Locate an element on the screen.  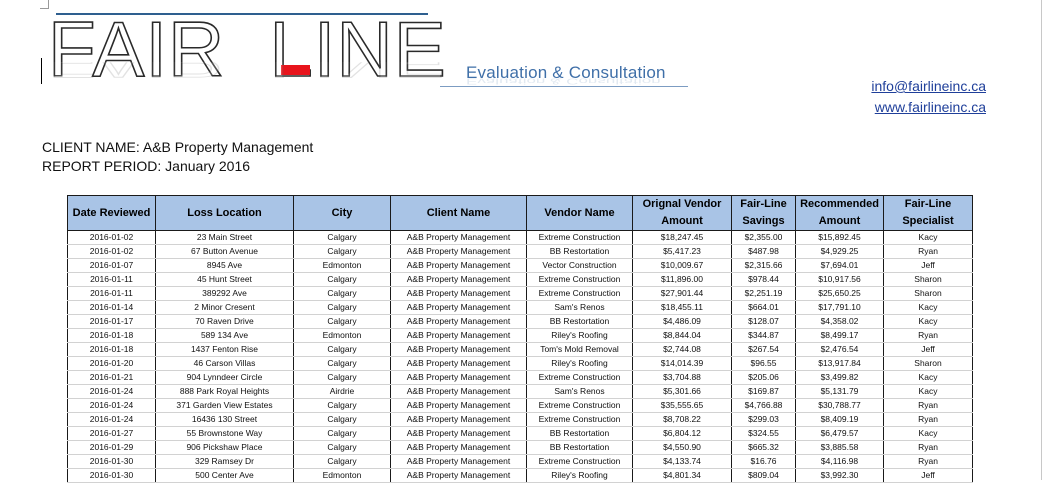
column-header: Fair-Line Specialist is located at coordinates (928, 213).